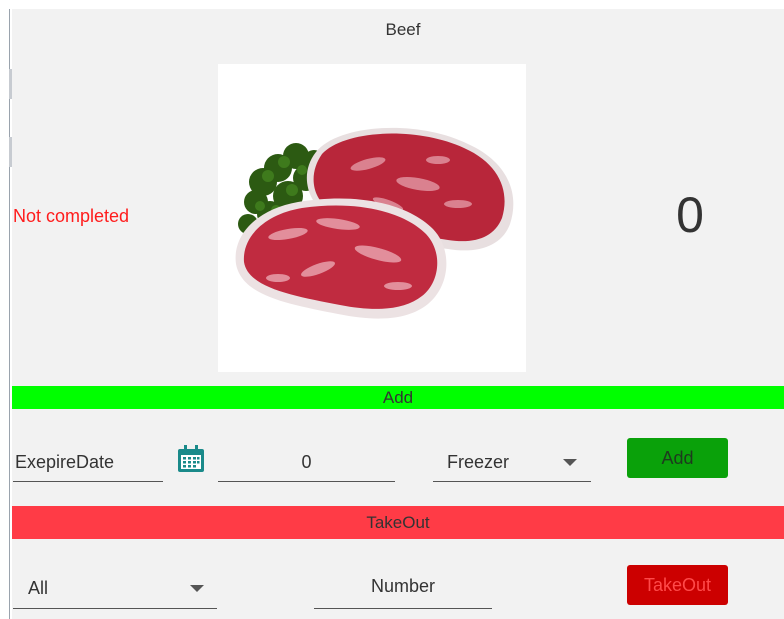 The width and height of the screenshot is (784, 619). What do you see at coordinates (38, 588) in the screenshot?
I see `takeout-filter-value: All` at bounding box center [38, 588].